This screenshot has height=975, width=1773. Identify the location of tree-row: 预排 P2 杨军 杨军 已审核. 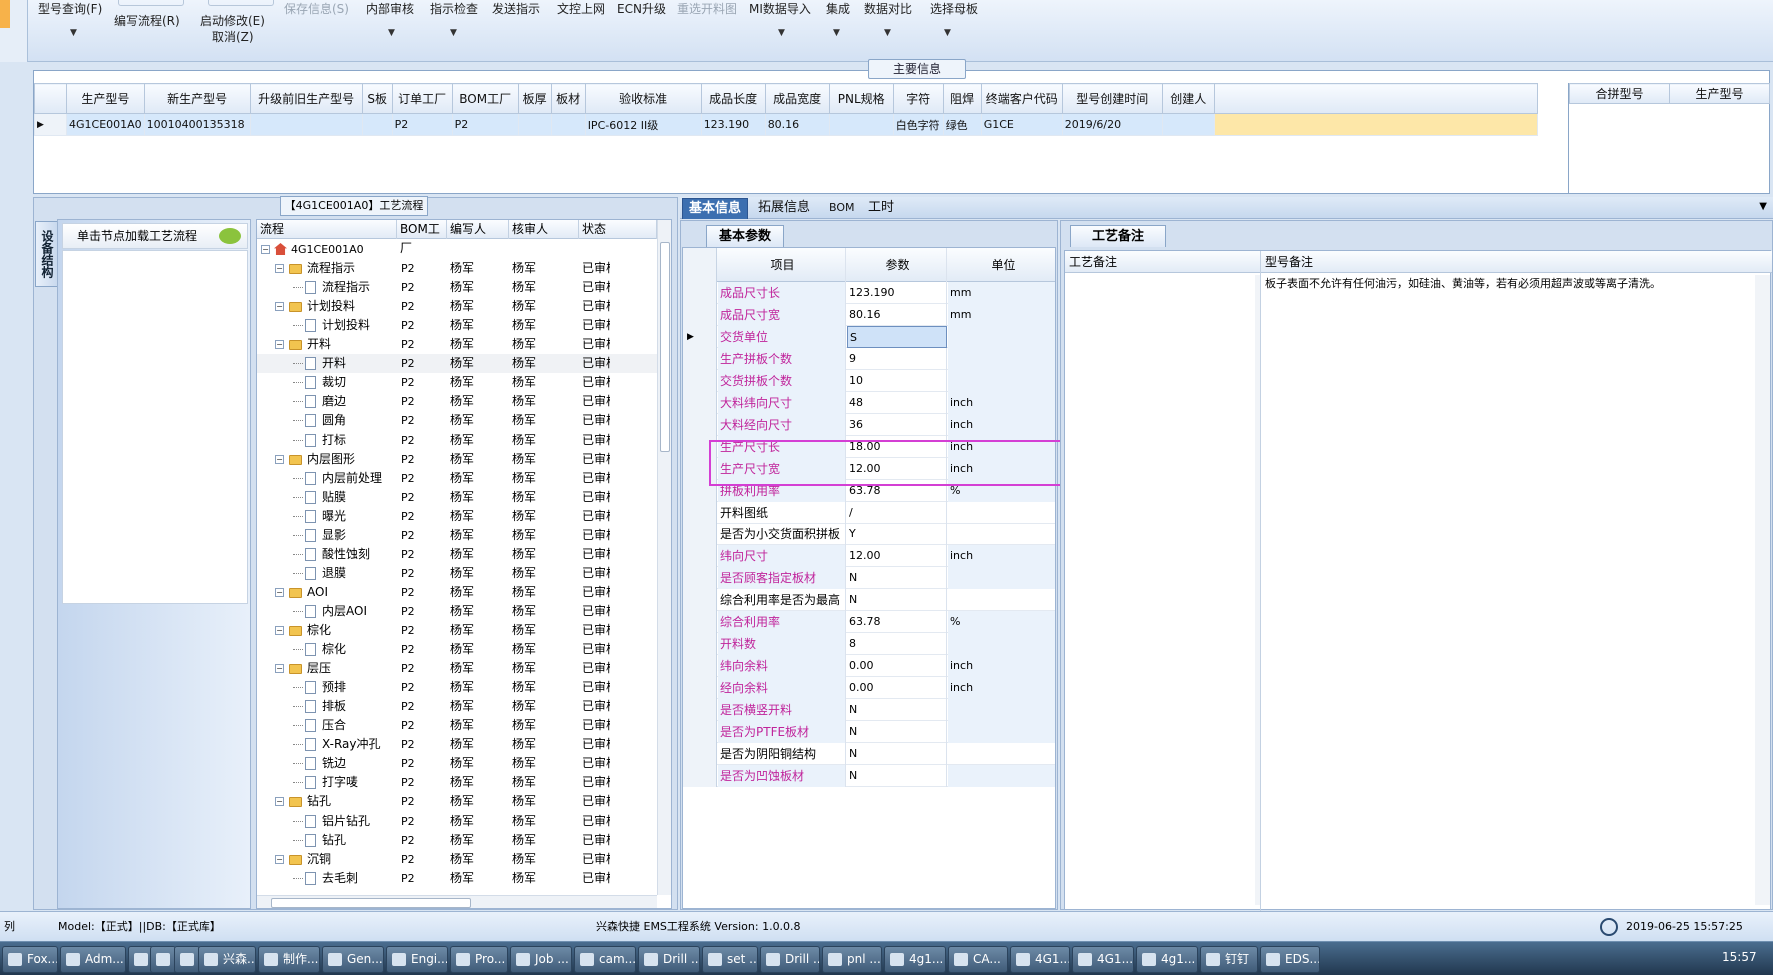
(457, 687).